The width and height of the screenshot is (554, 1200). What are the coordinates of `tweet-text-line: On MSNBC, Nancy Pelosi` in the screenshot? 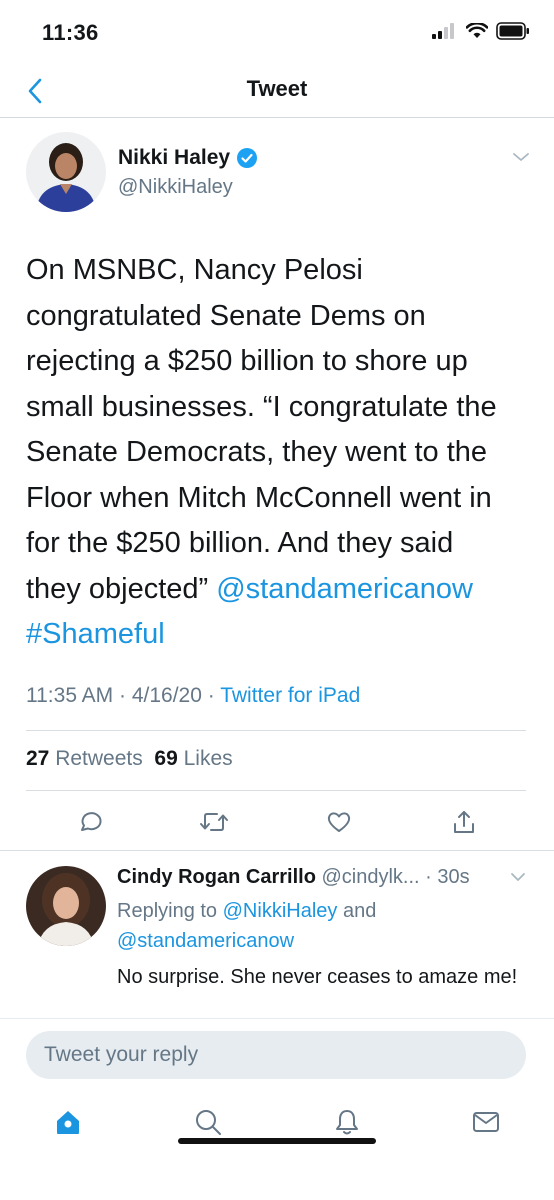 It's located at (194, 270).